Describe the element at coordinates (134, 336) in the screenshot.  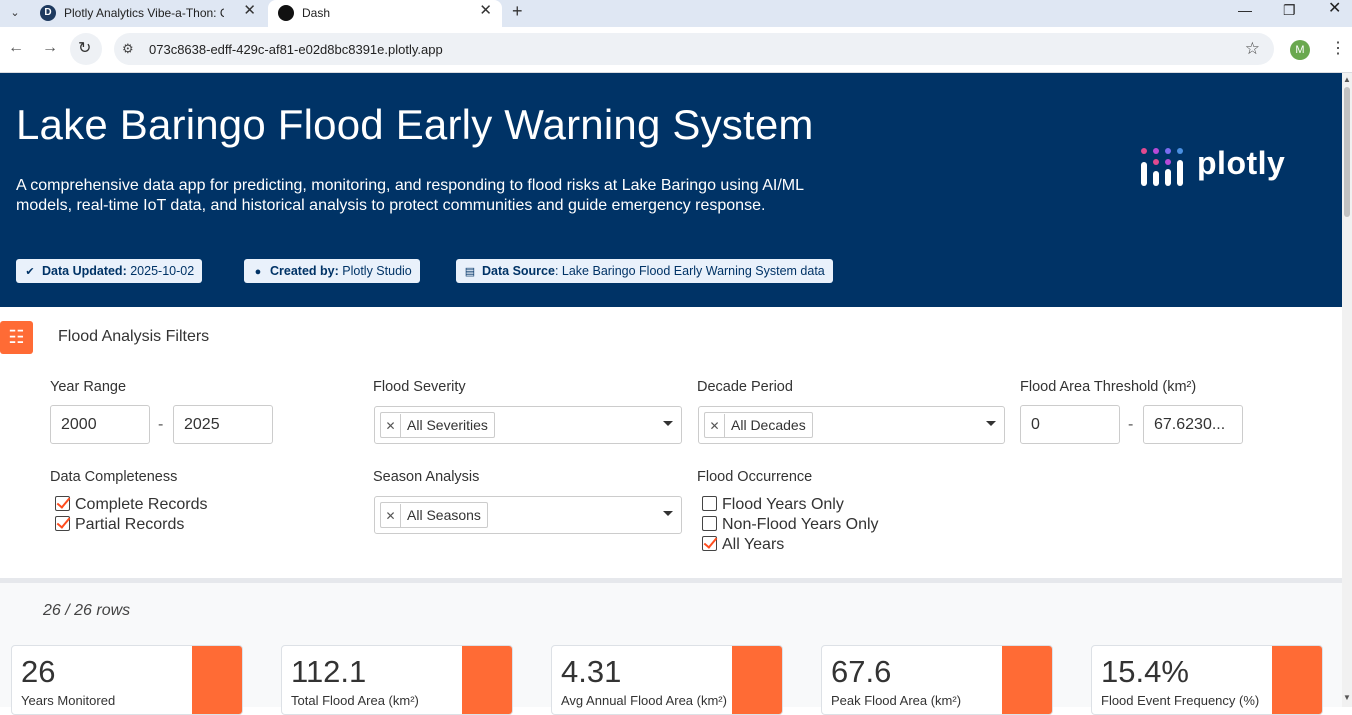
I see `filters-title: Flood Analysis Filters` at that location.